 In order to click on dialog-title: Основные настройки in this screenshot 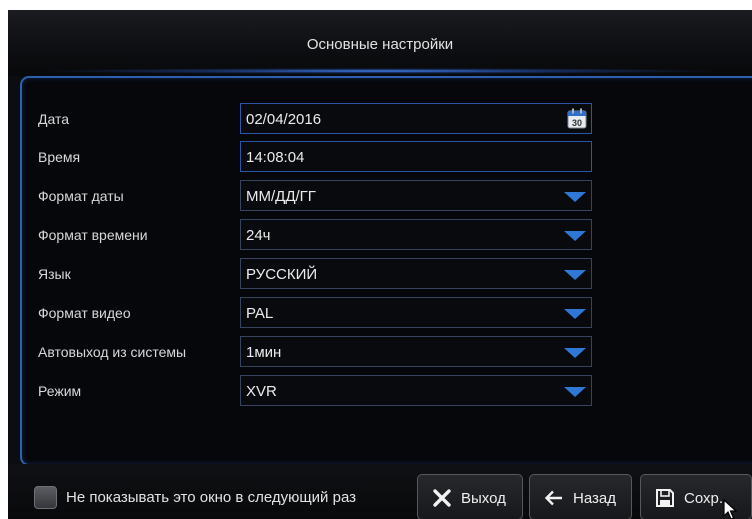, I will do `click(380, 44)`.